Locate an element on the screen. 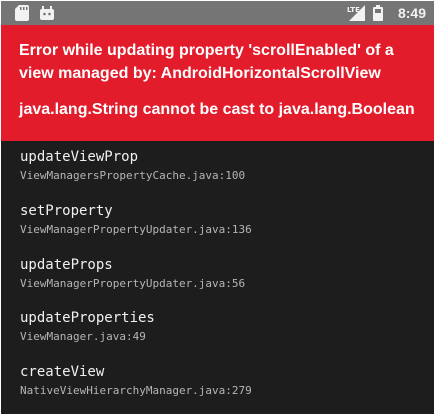 Image resolution: width=435 pixels, height=415 pixels. frame-method: updateProperties is located at coordinates (87, 318).